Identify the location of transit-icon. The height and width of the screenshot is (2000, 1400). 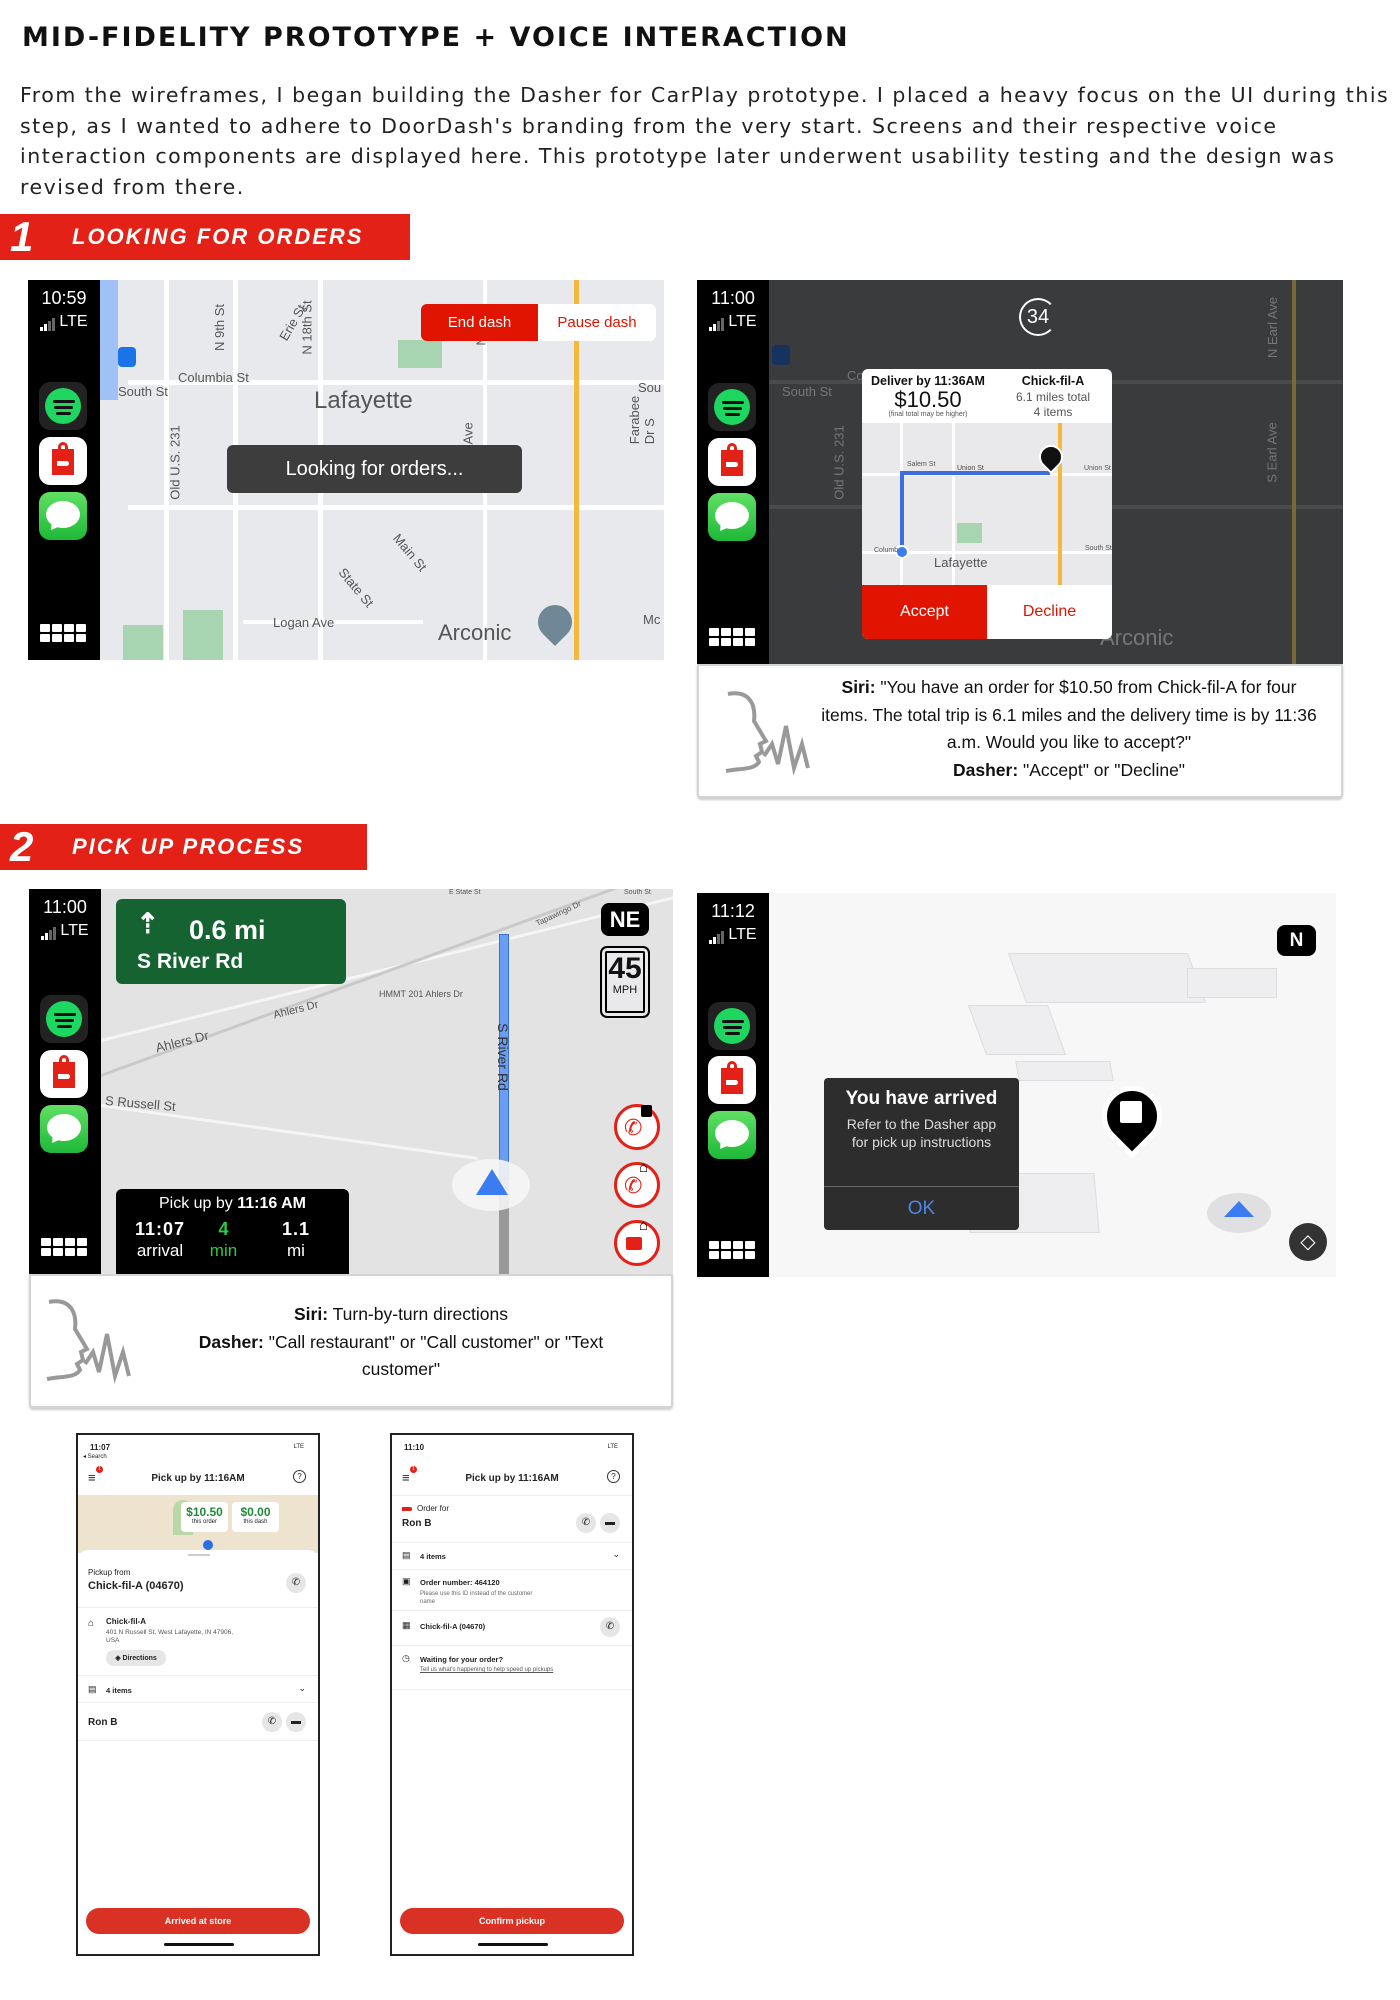
(127, 357).